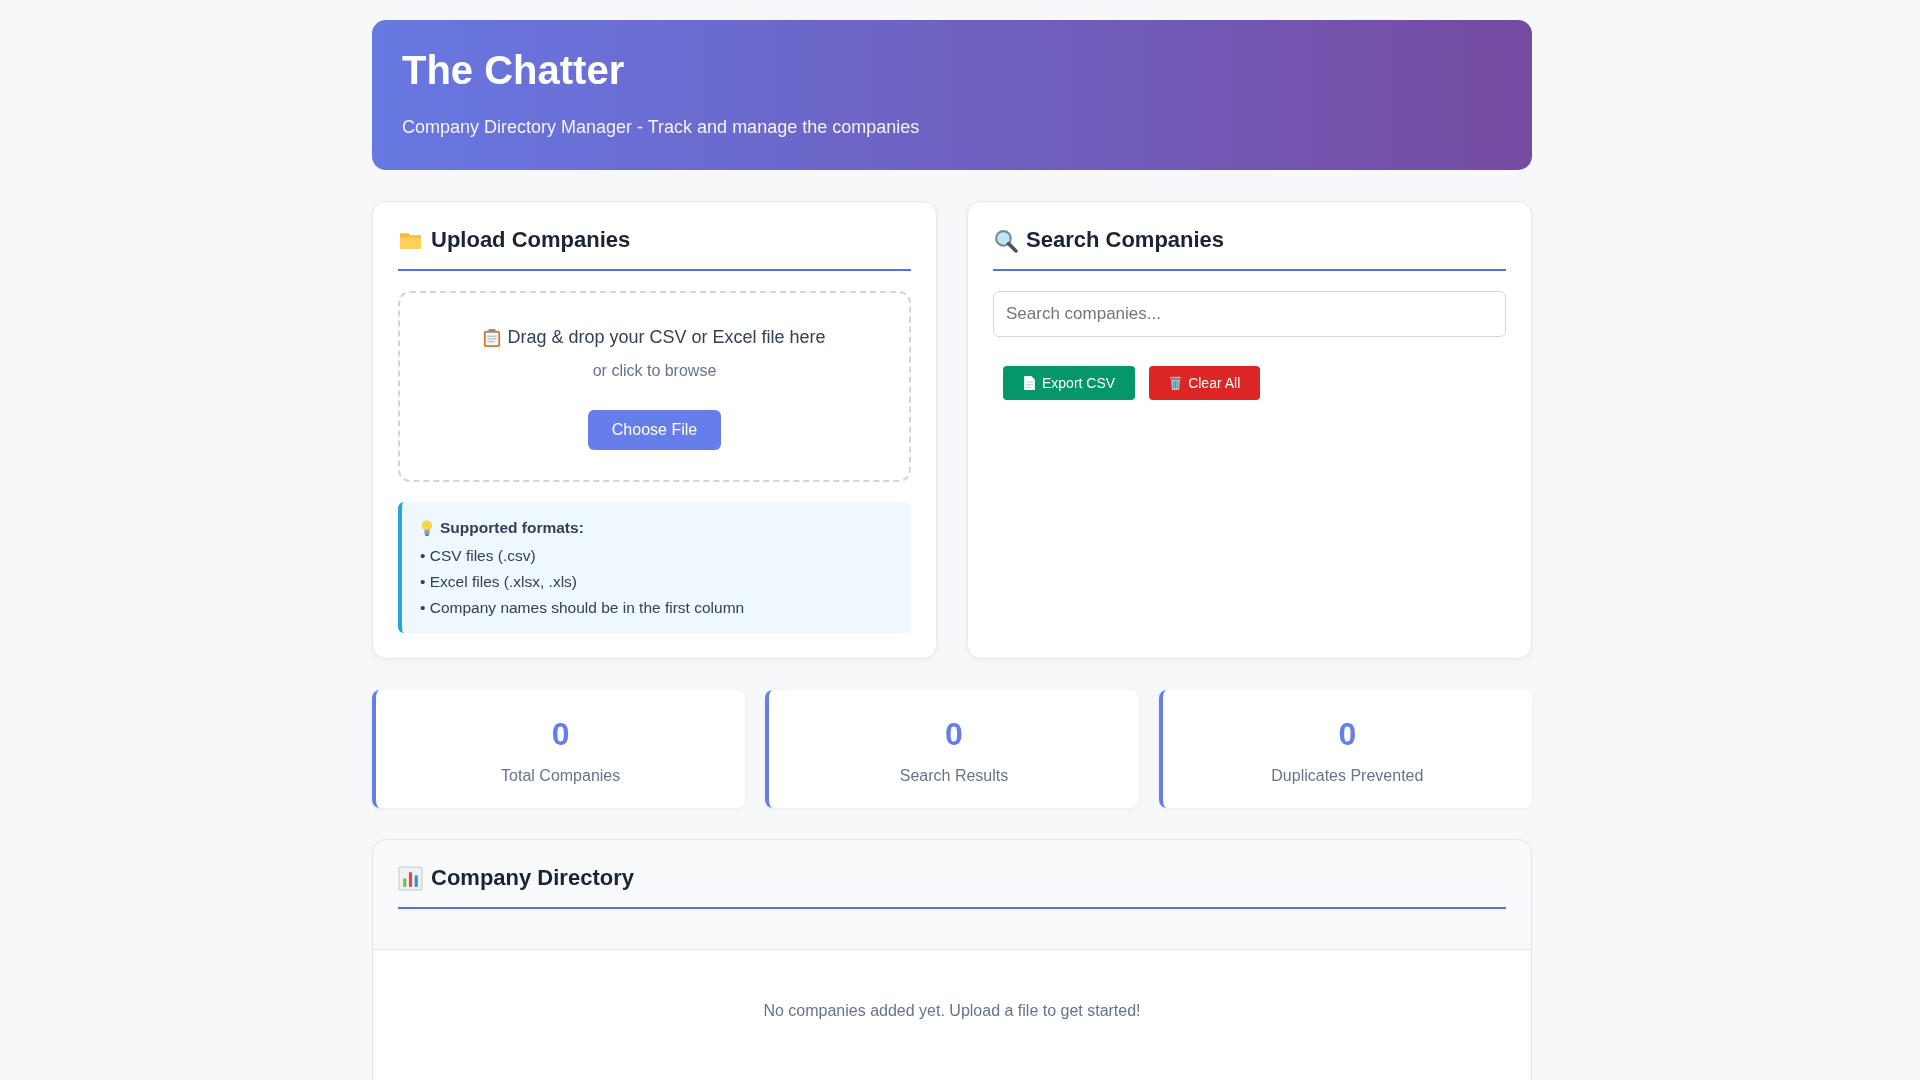 Image resolution: width=1920 pixels, height=1080 pixels. Describe the element at coordinates (1205, 383) in the screenshot. I see `clear-all-button: Clear All` at that location.